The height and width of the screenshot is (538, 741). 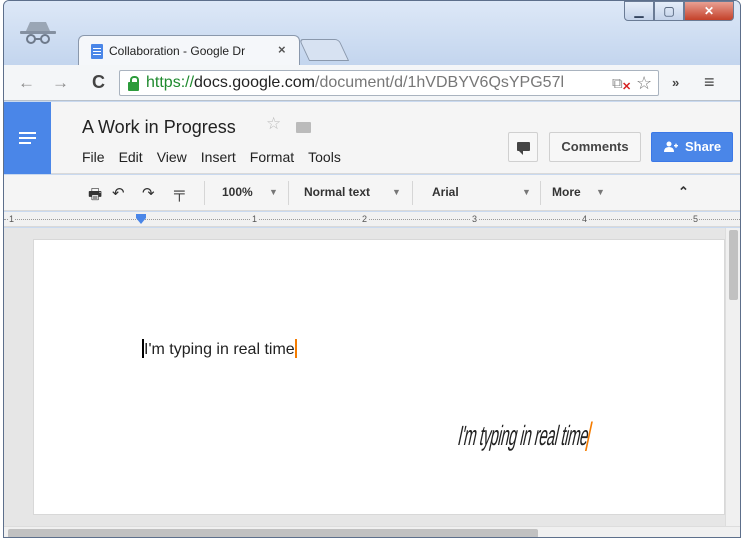 I want to click on reload-icon: C, so click(x=98, y=82).